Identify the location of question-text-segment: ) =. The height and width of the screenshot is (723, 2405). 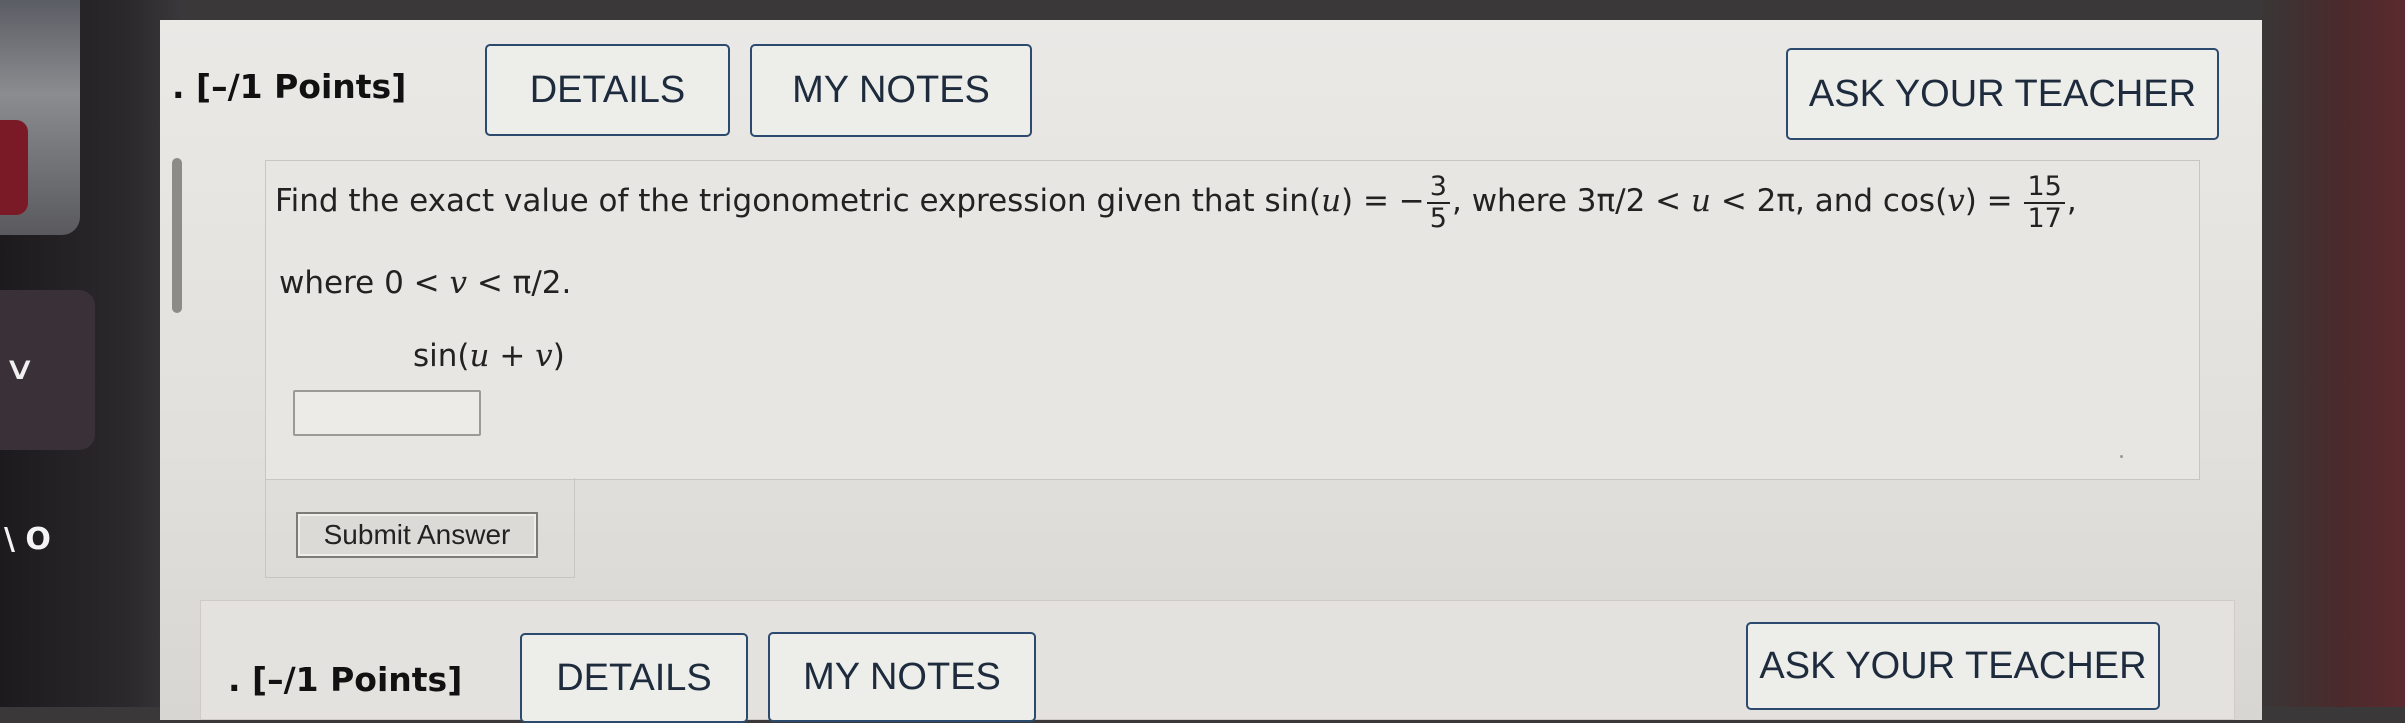
(1993, 201).